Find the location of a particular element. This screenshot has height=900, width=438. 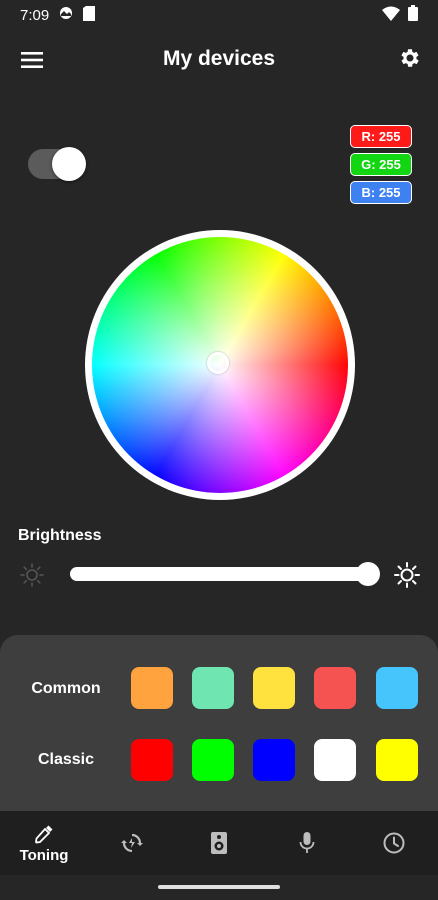

speaker-icon is located at coordinates (219, 843).